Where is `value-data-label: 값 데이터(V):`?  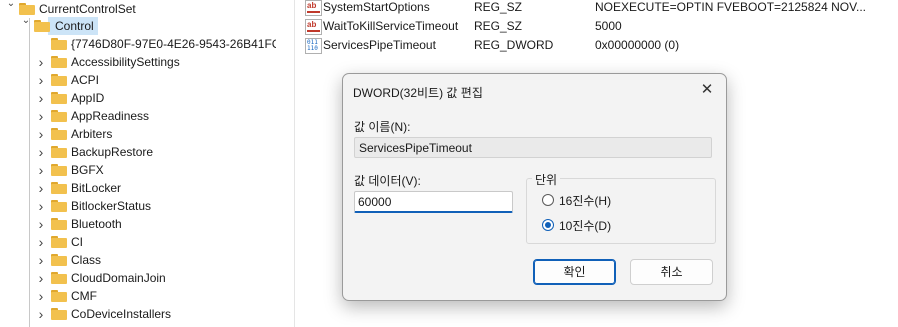
value-data-label: 값 데이터(V): is located at coordinates (387, 181).